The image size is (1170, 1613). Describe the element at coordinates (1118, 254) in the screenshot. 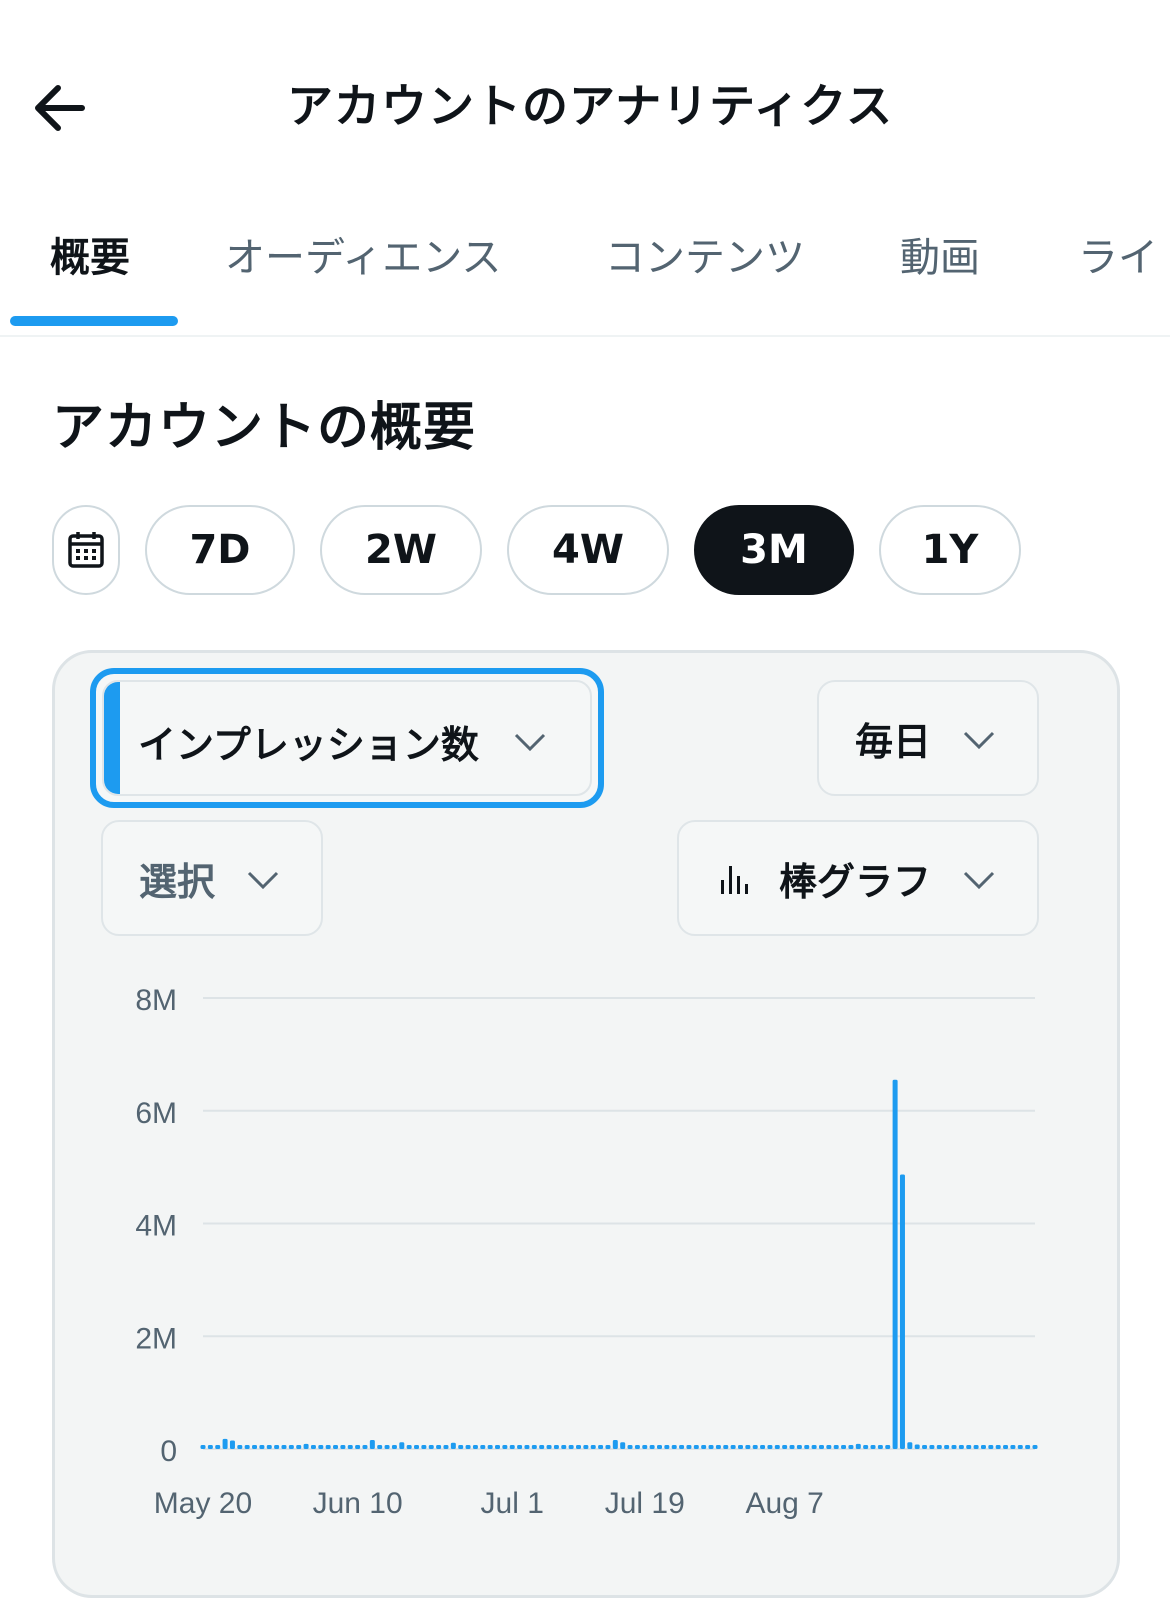

I see `tab-live: ライ` at that location.